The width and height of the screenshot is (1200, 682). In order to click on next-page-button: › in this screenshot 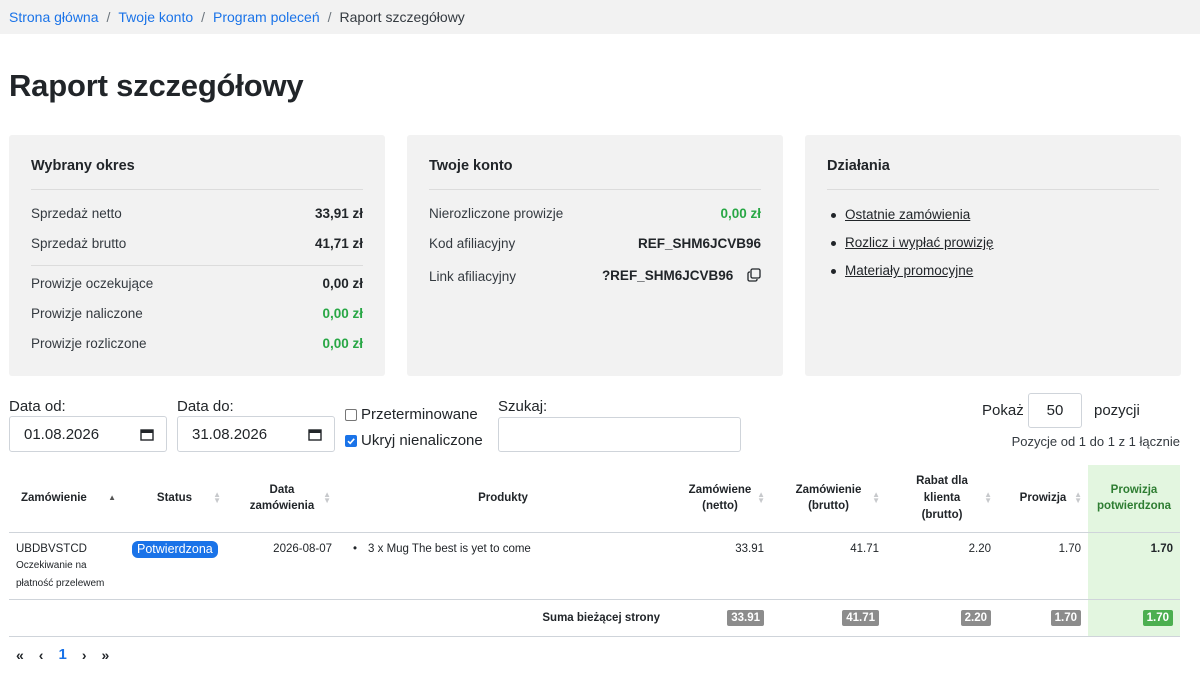, I will do `click(84, 655)`.